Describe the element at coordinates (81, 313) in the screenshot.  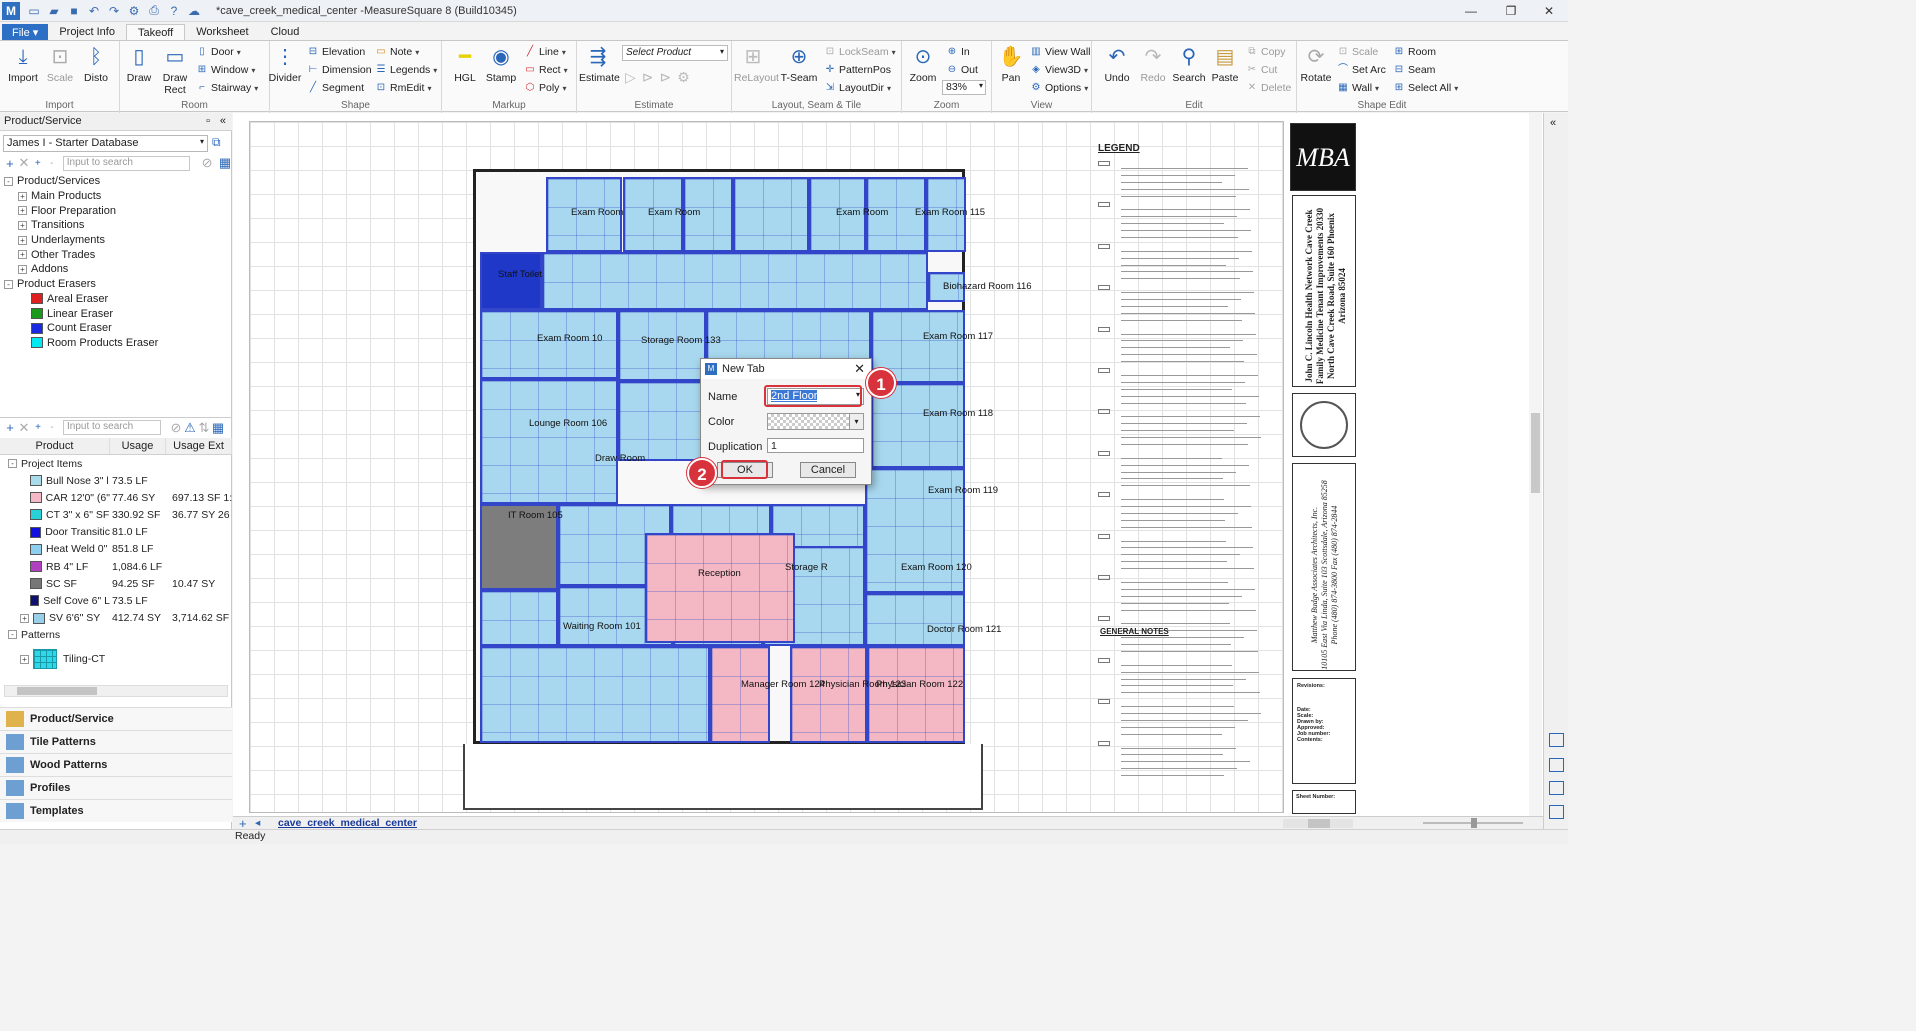
I see `tree-node: Linear Eraser` at that location.